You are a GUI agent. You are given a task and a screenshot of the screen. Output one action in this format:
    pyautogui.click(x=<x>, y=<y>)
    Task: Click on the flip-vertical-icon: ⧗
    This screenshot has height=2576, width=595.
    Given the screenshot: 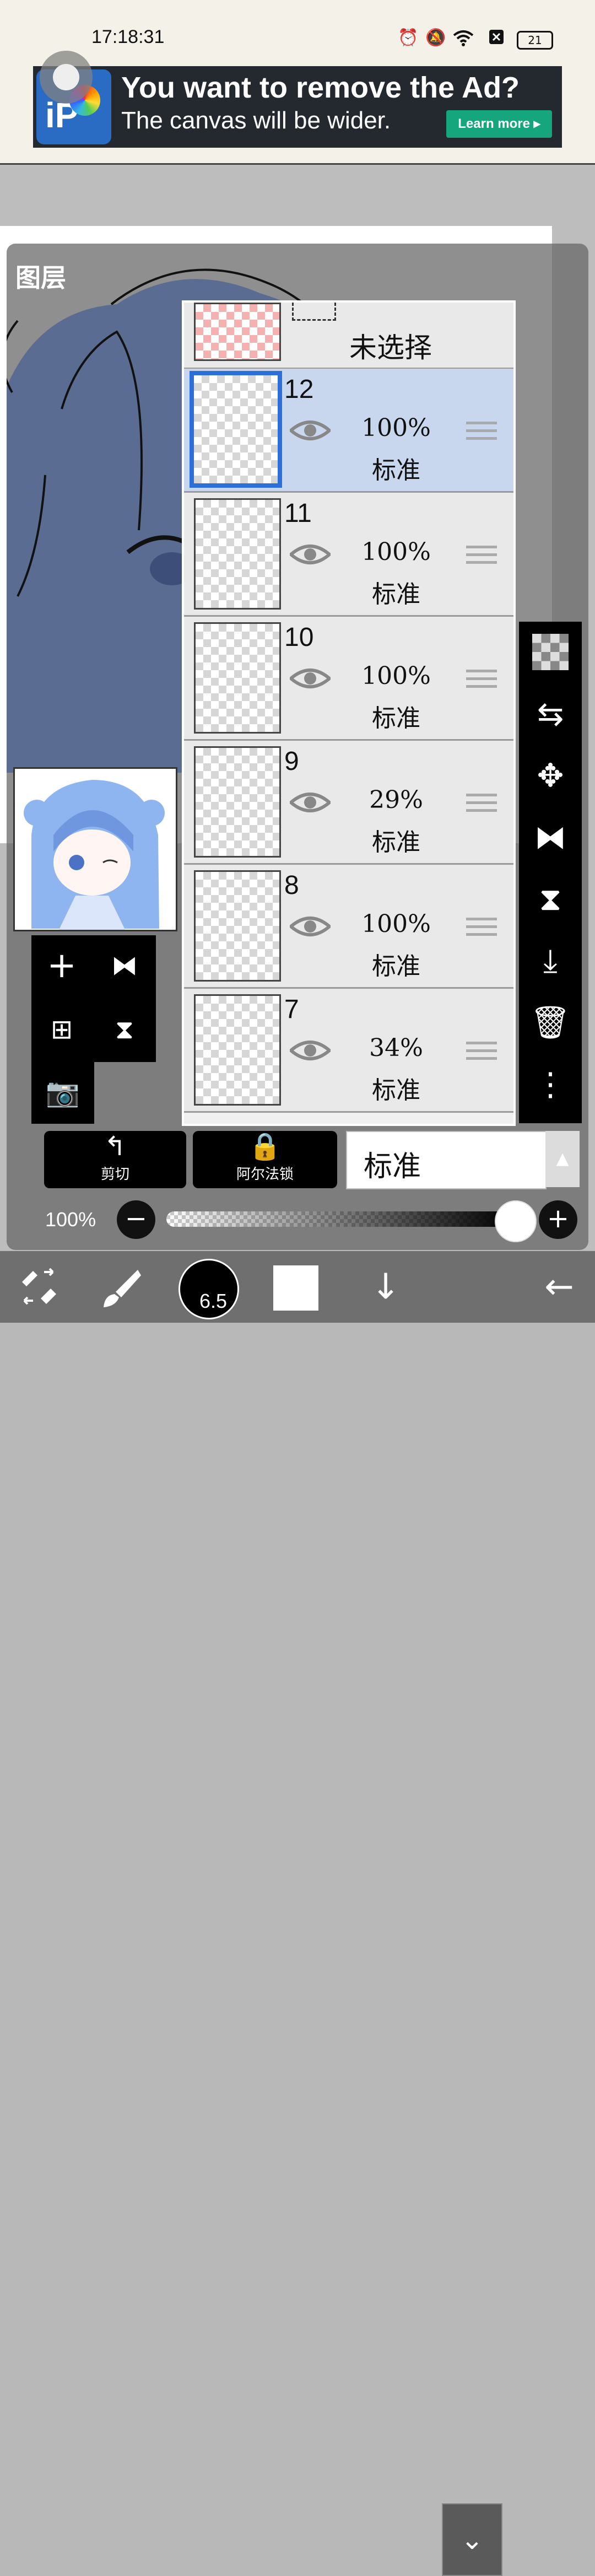 What is the action you would take?
    pyautogui.click(x=550, y=899)
    